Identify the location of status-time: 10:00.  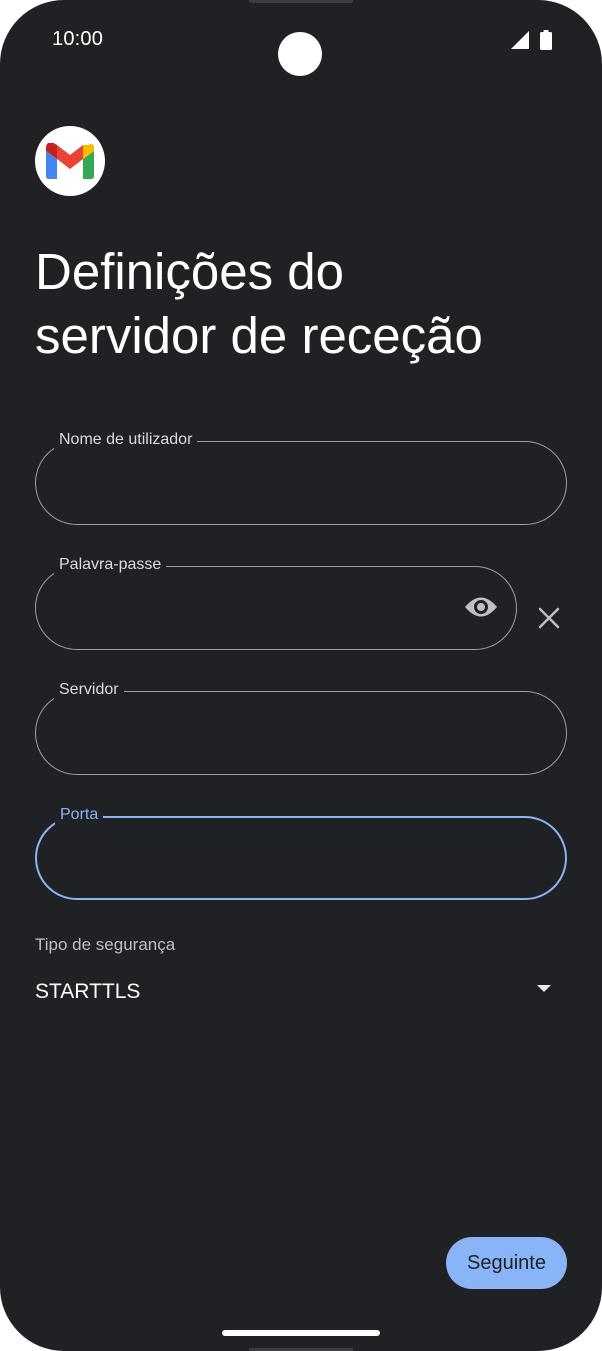
(78, 39).